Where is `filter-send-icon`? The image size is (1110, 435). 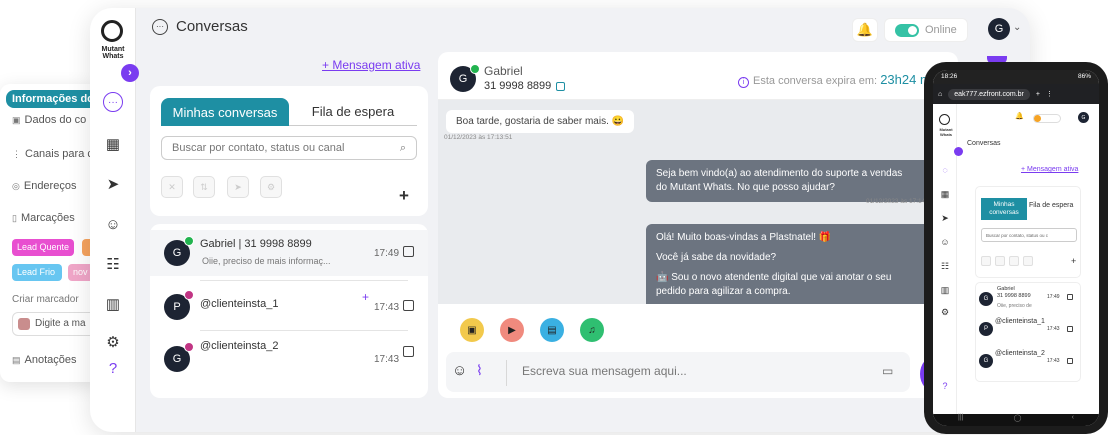
filter-send-icon is located at coordinates (1014, 261).